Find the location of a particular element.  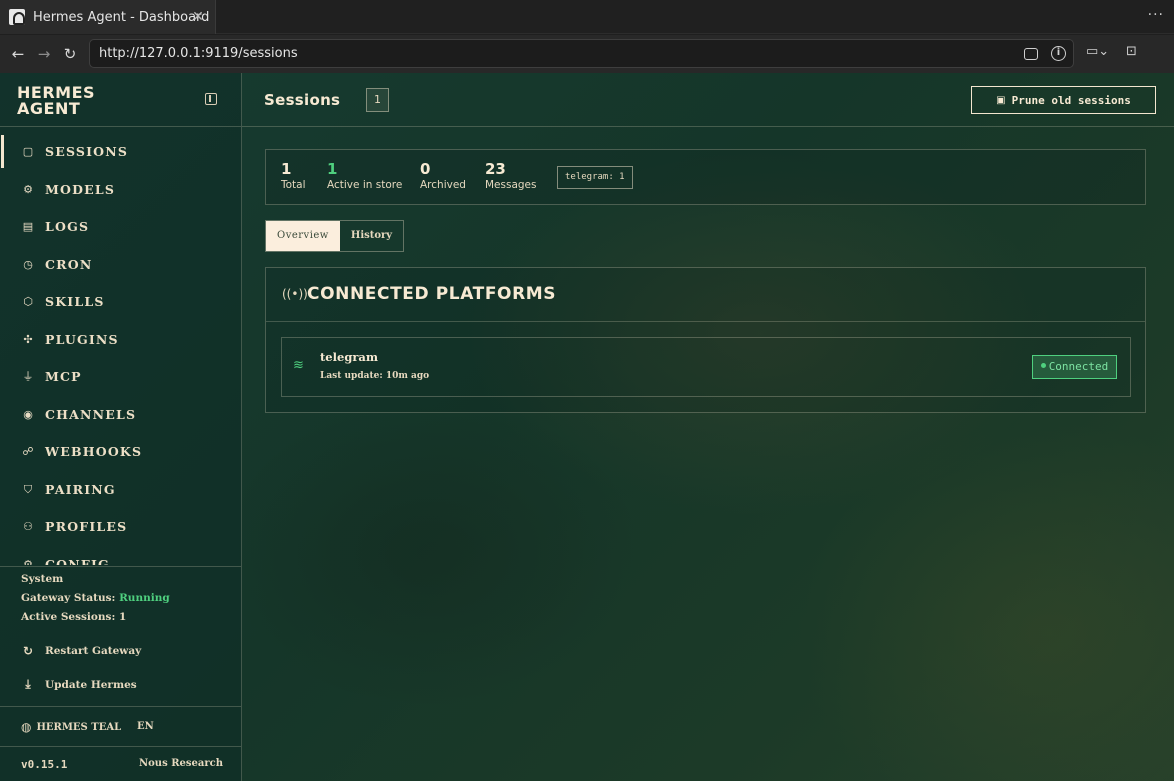

sidebar-item-label: MCP is located at coordinates (63, 376).